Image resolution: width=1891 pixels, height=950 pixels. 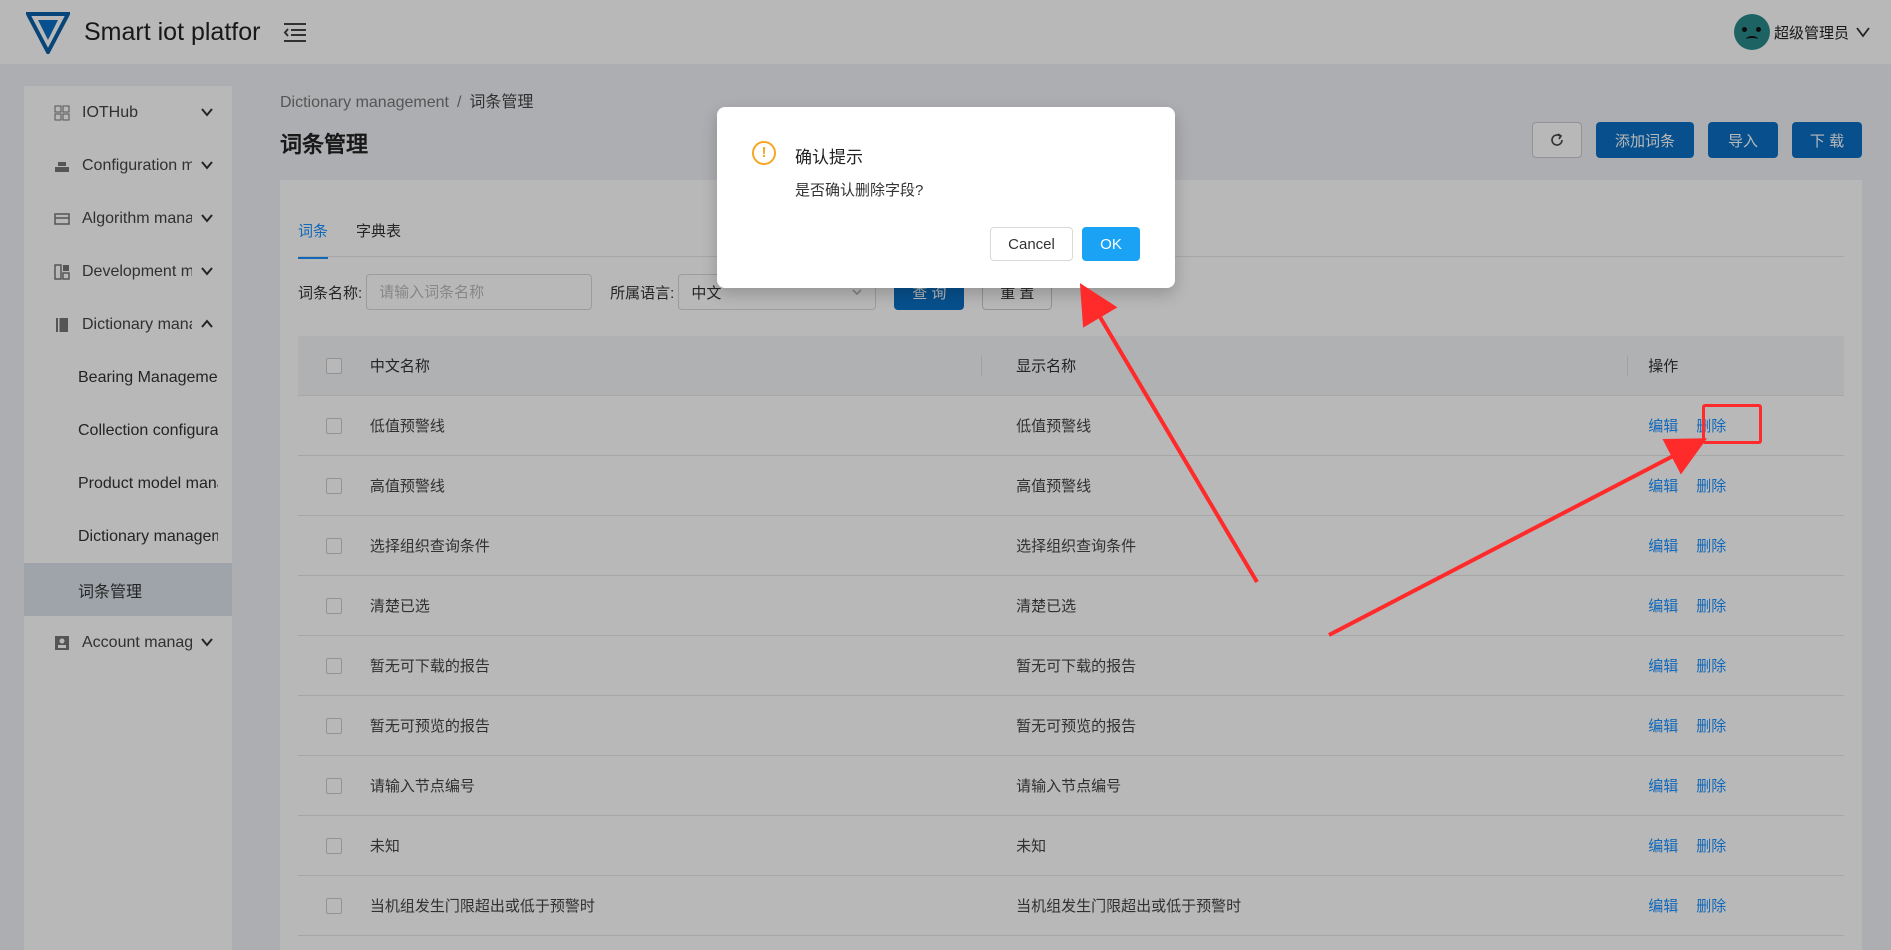 I want to click on confirm-dialog: ! 确认提示 是否确认删除字段? Cancel OK, so click(x=946, y=197).